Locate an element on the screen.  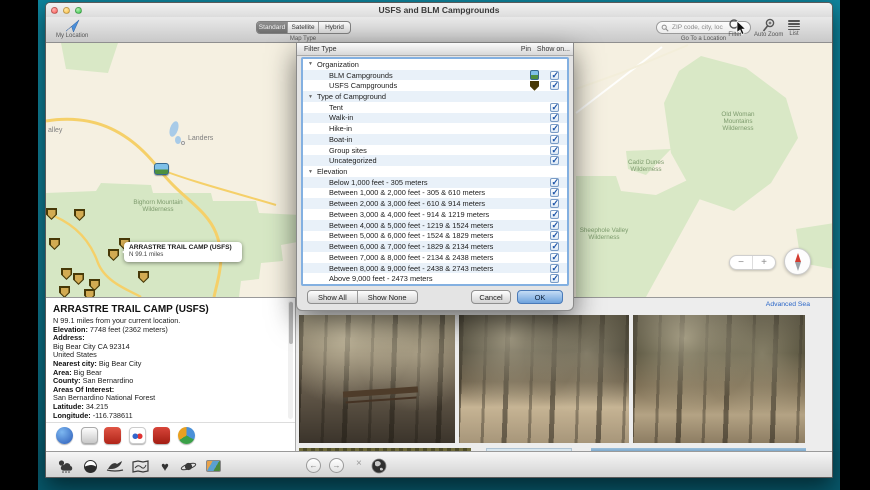
filter-item-row: Boat-in is located at coordinates (435, 139).